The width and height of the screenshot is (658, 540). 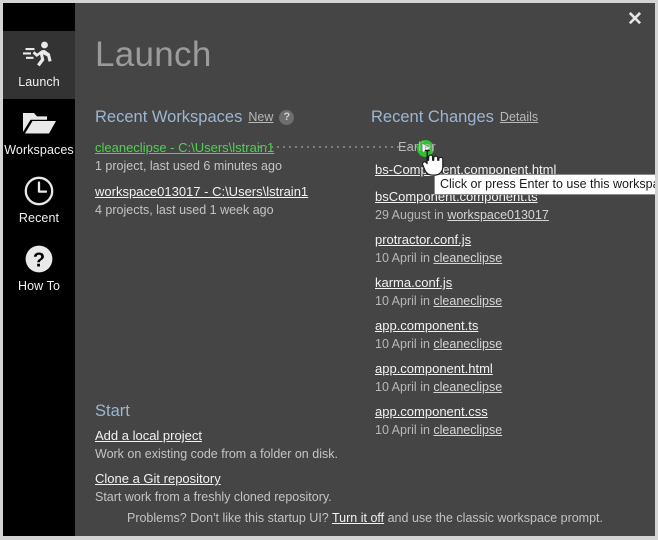 I want to click on help-icon: ?, so click(x=287, y=117).